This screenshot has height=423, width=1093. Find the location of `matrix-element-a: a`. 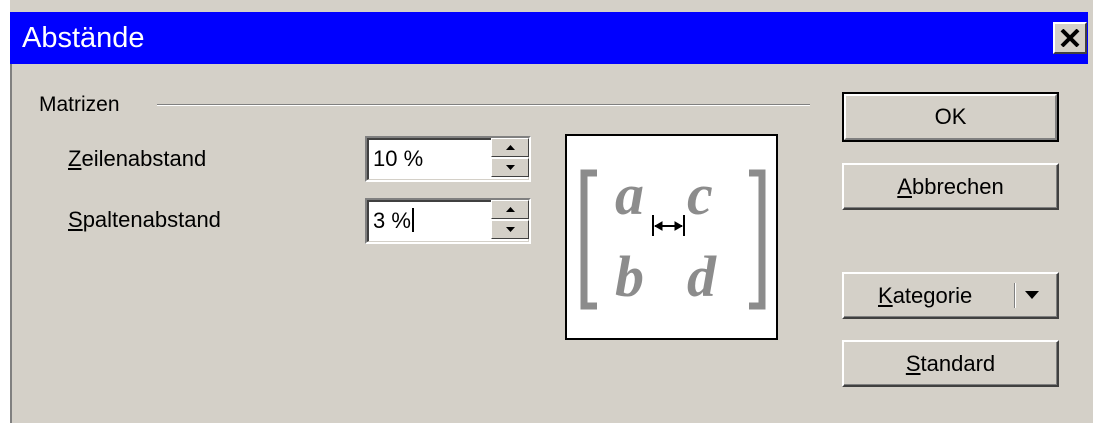

matrix-element-a: a is located at coordinates (629, 194).